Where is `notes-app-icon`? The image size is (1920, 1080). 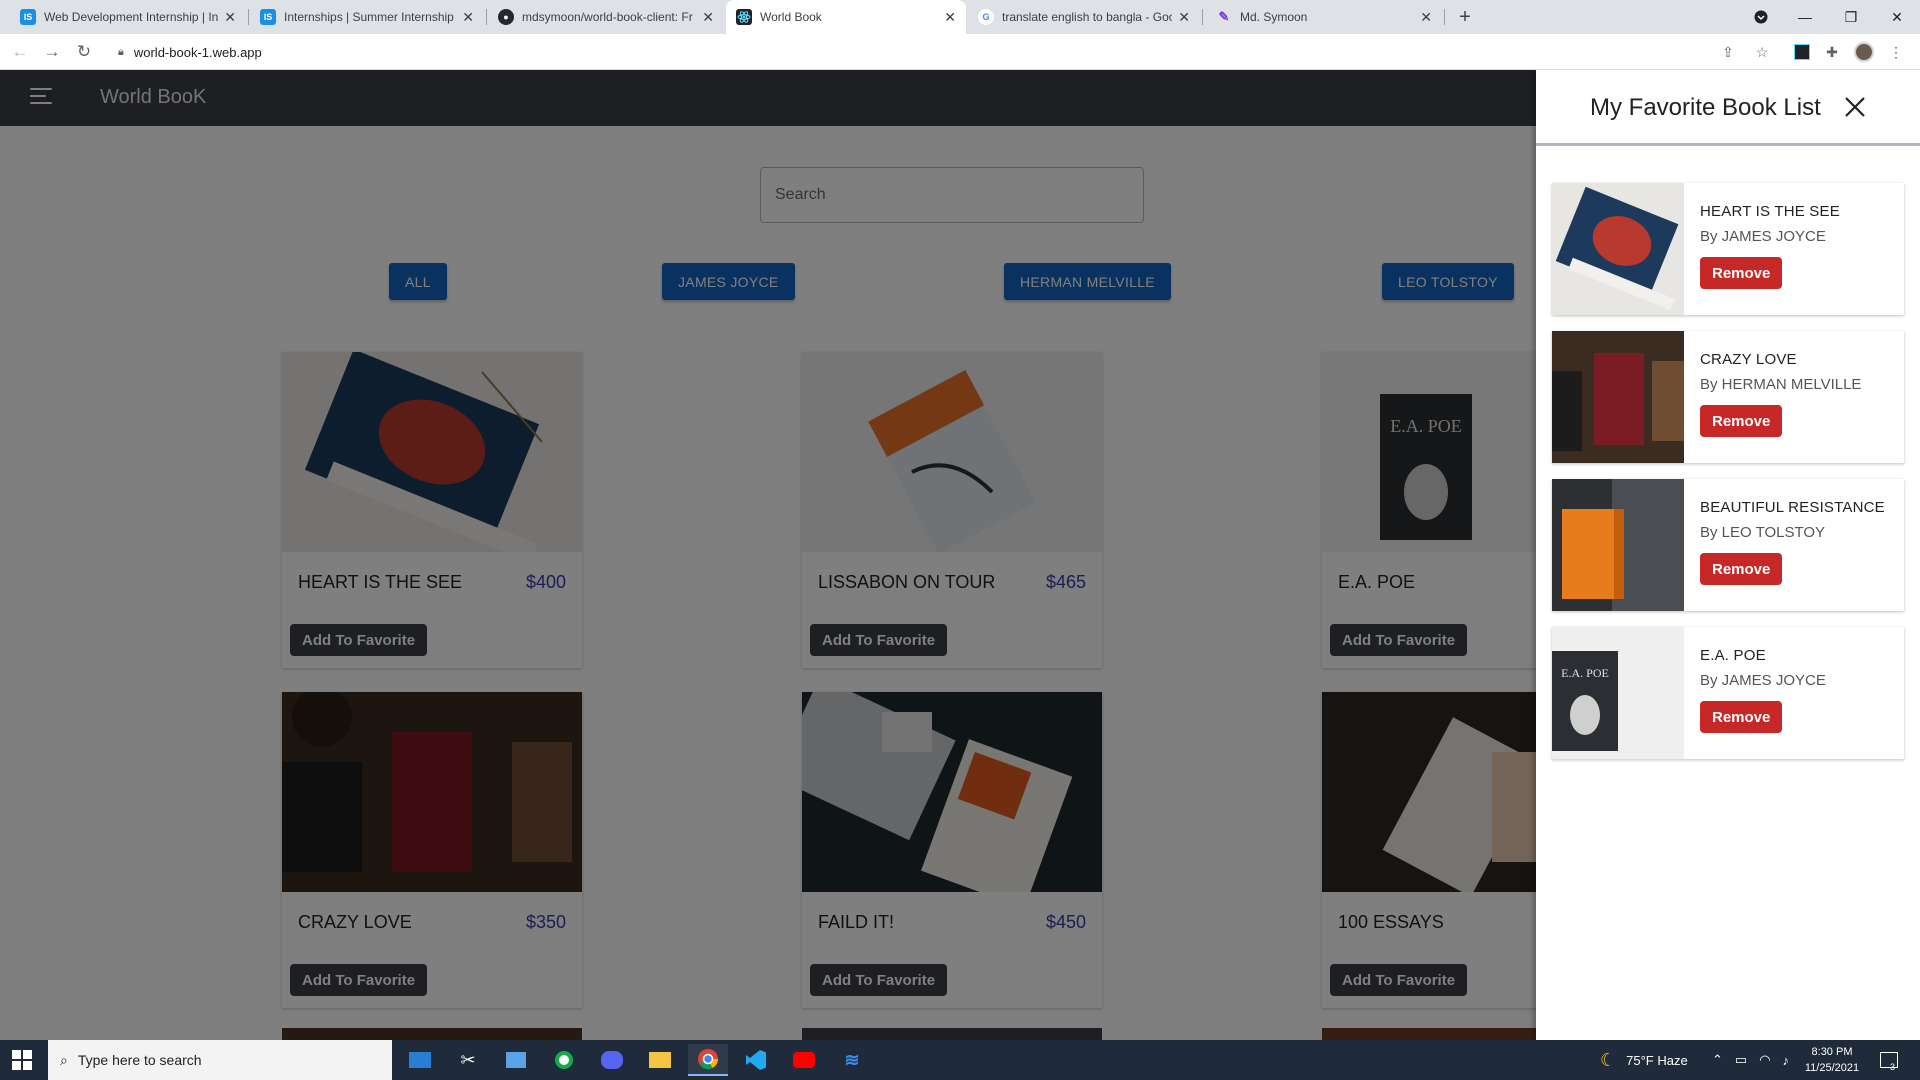
notes-app-icon is located at coordinates (516, 1060).